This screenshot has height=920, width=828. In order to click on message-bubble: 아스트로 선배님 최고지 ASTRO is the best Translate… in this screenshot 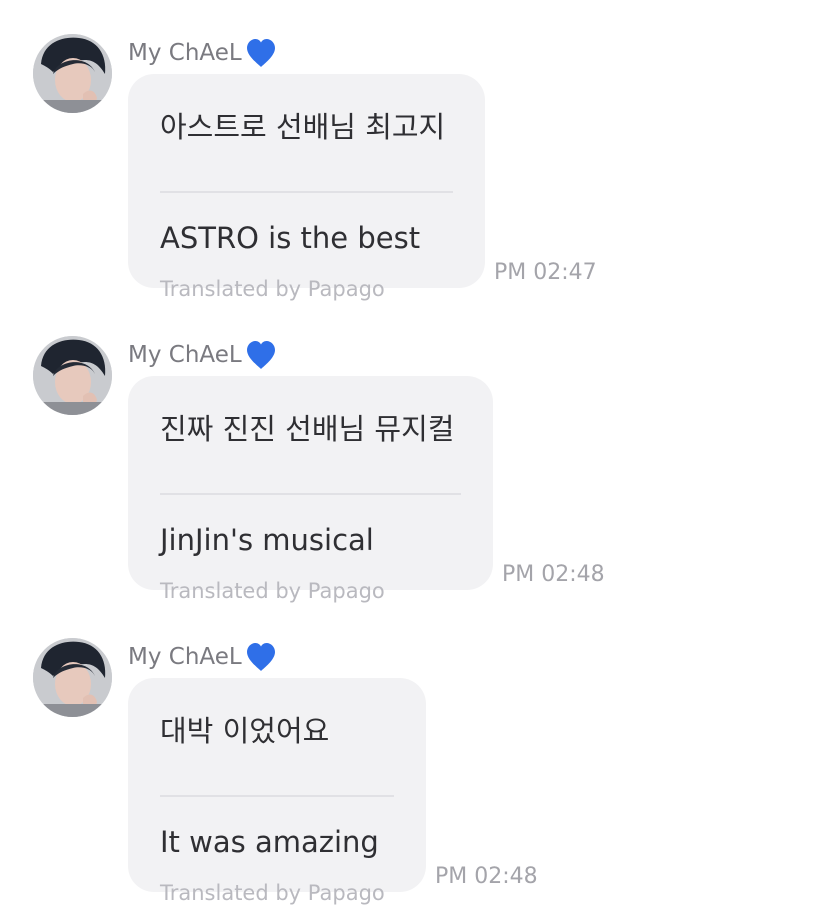, I will do `click(306, 187)`.